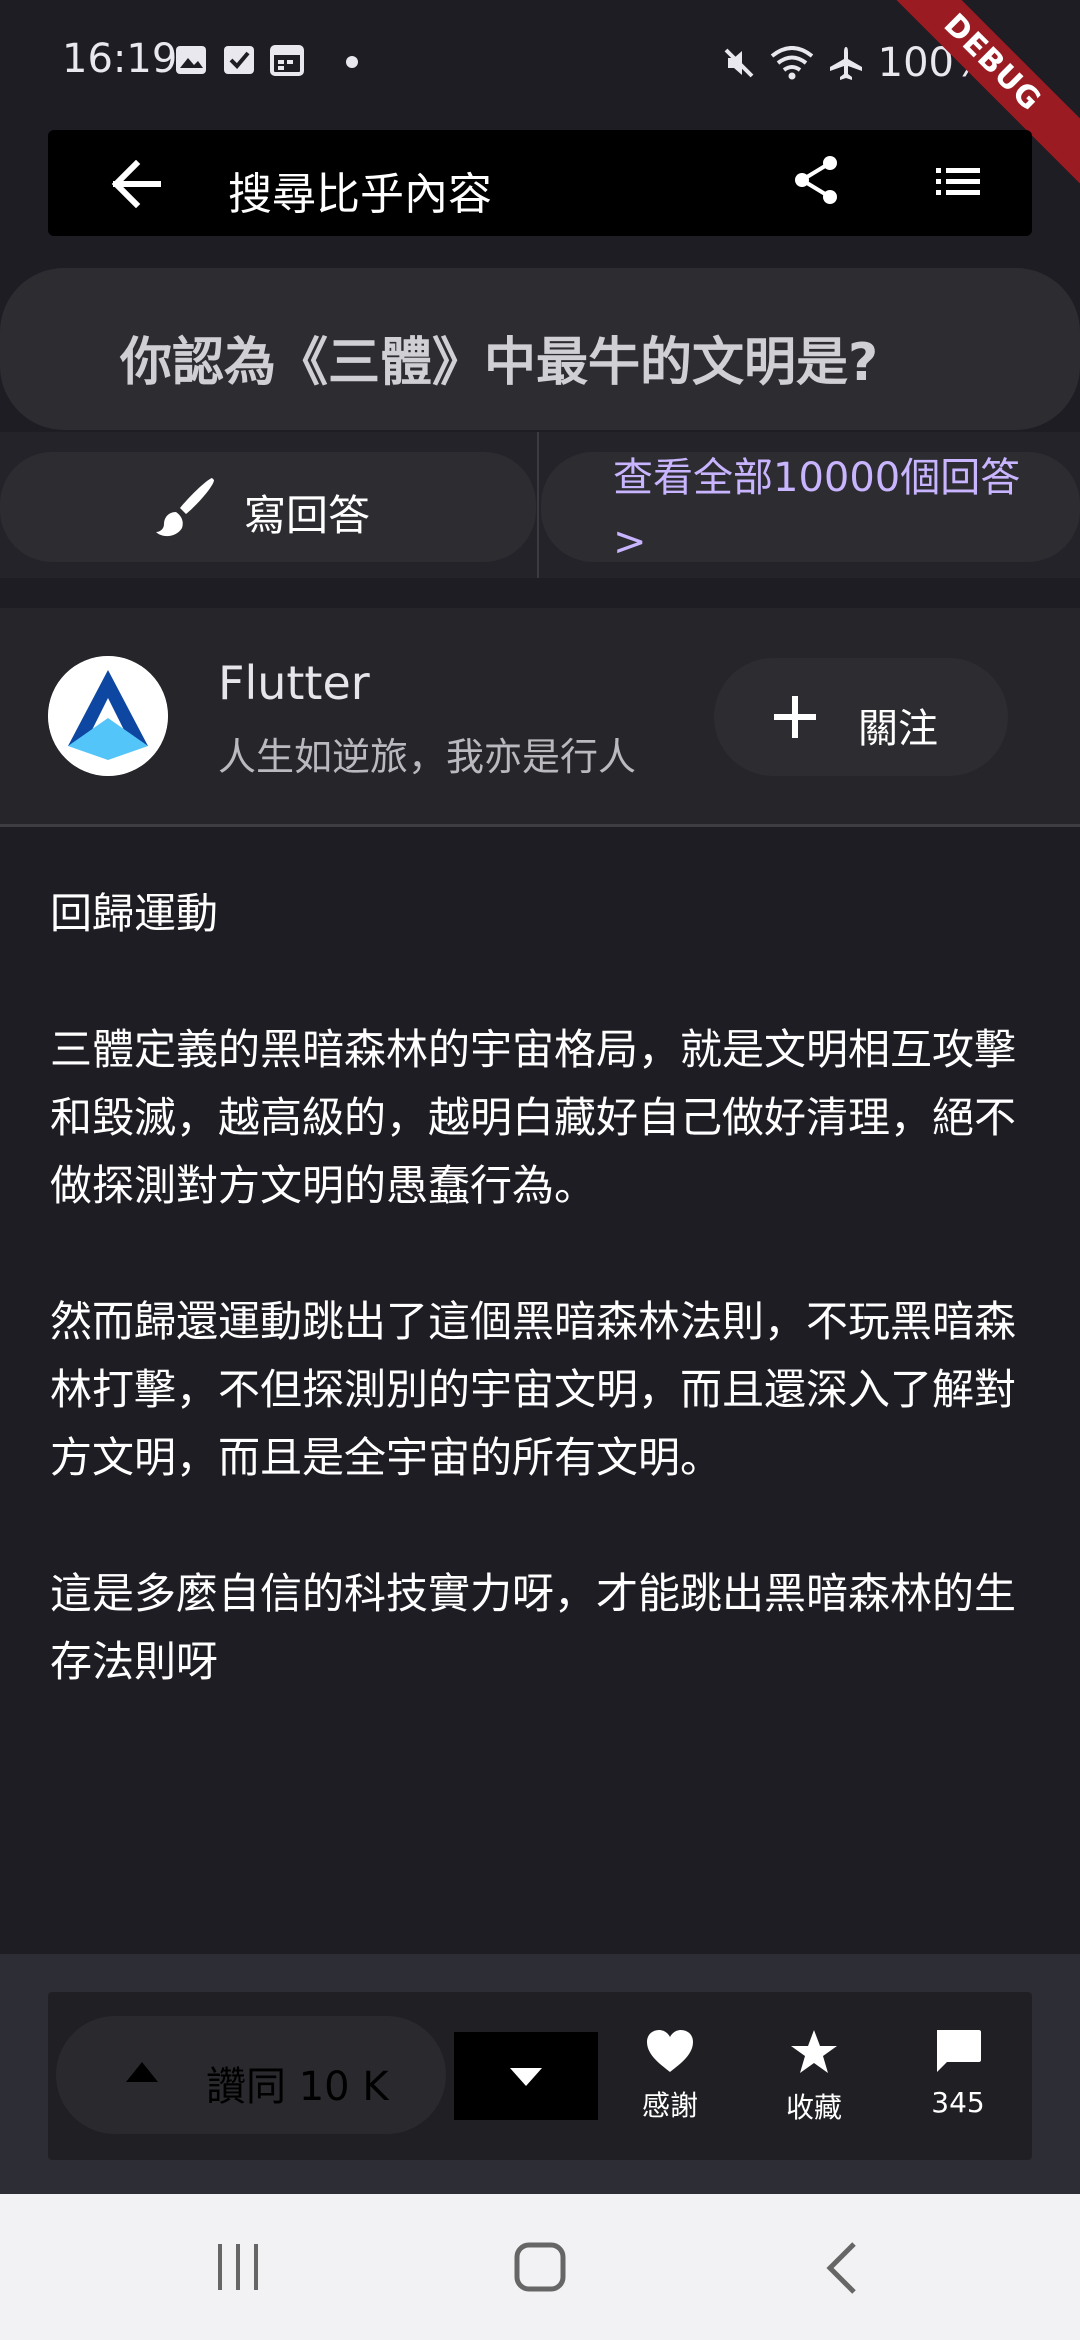 The width and height of the screenshot is (1080, 2340). I want to click on question-actions: 寫回答 查看全部10000個回答 >, so click(540, 505).